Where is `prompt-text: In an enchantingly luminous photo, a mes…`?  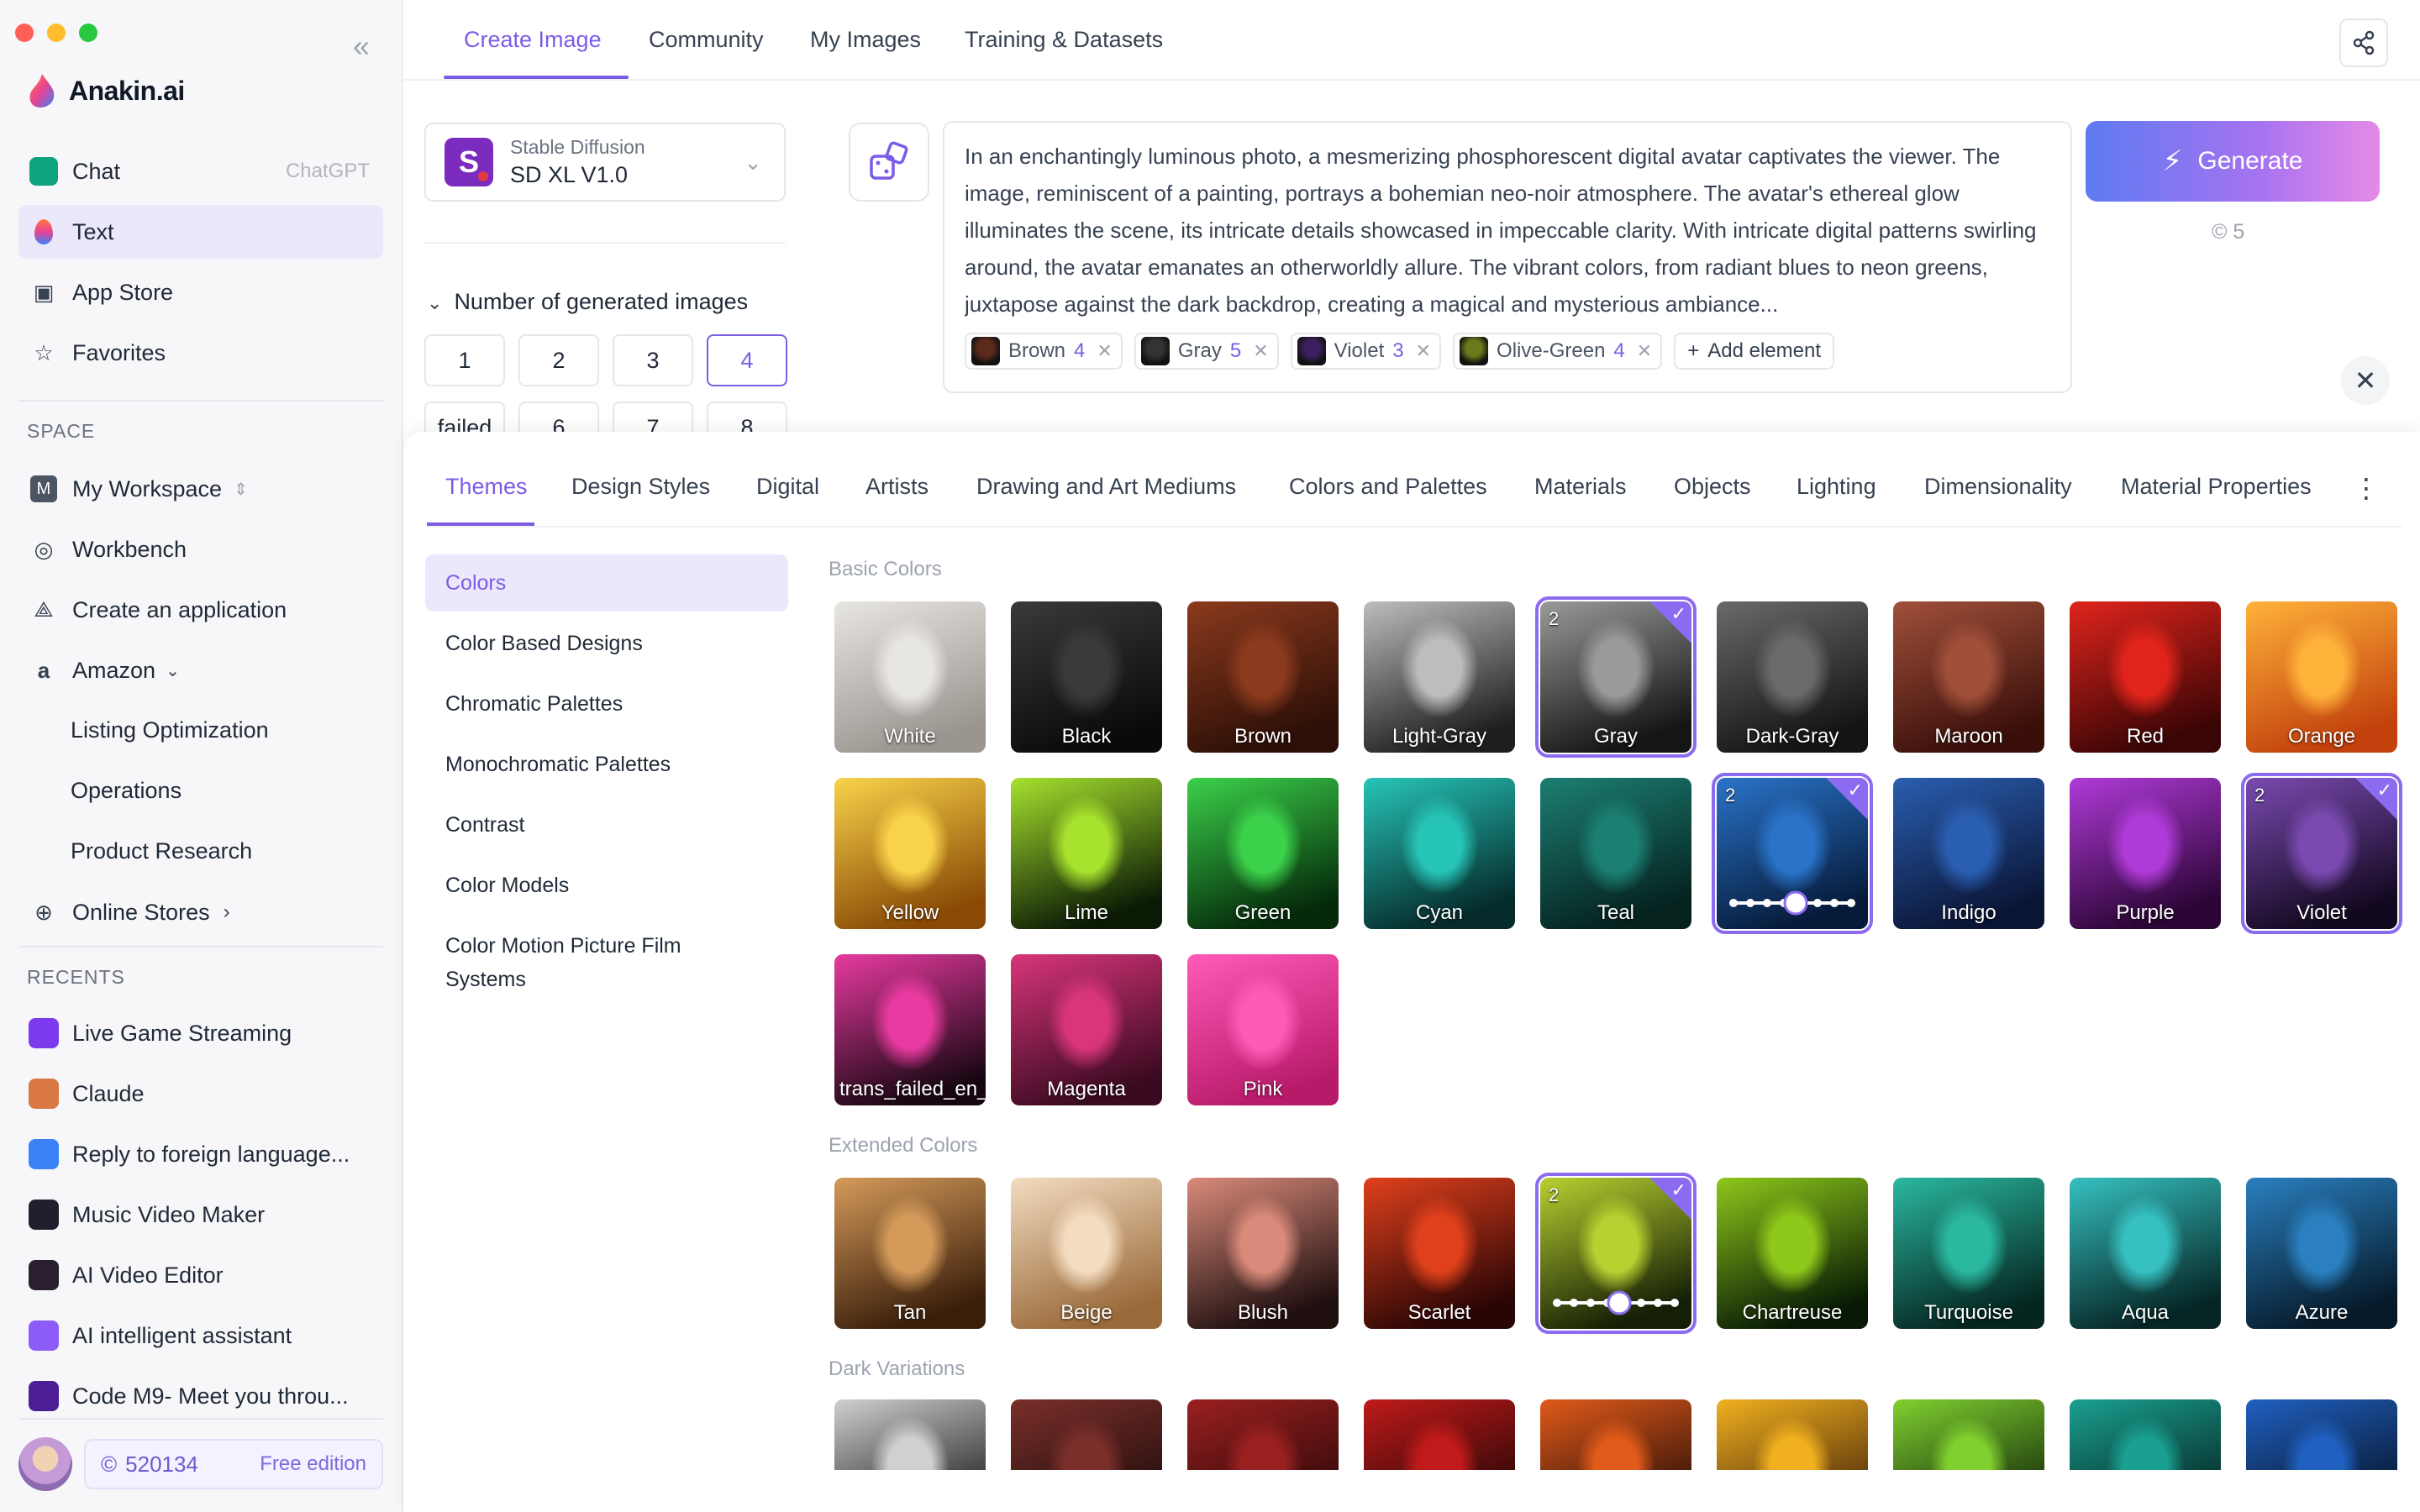
prompt-text: In an enchantingly luminous photo, a mes… is located at coordinates (1507, 230).